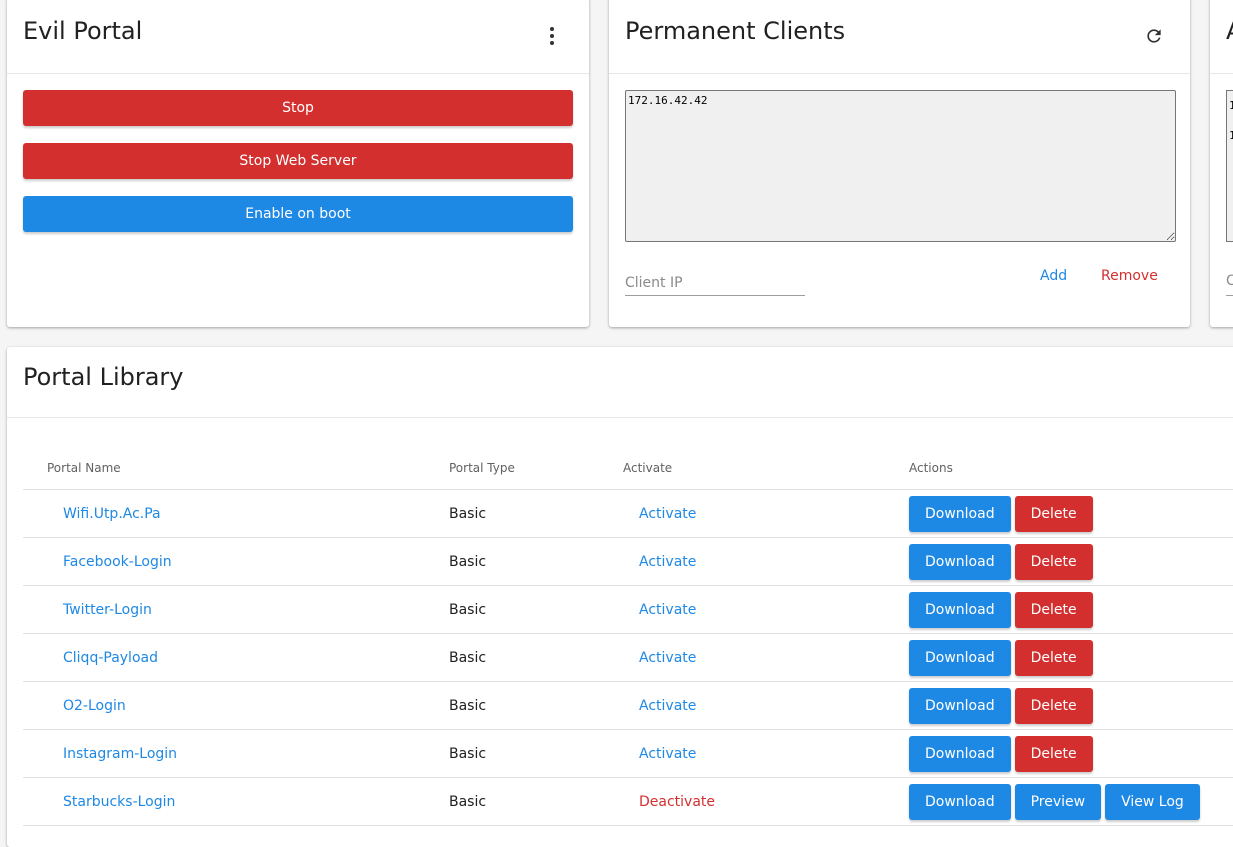  Describe the element at coordinates (1058, 801) in the screenshot. I see `preview-button: Preview` at that location.